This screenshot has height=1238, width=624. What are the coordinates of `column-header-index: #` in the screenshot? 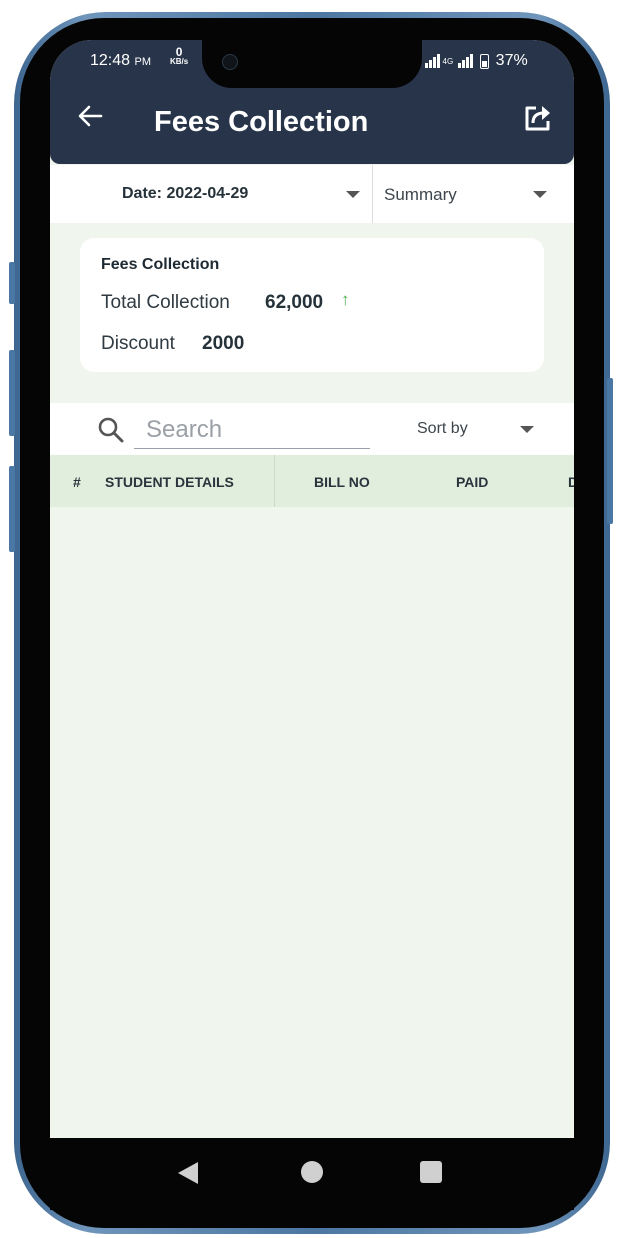 It's located at (77, 482).